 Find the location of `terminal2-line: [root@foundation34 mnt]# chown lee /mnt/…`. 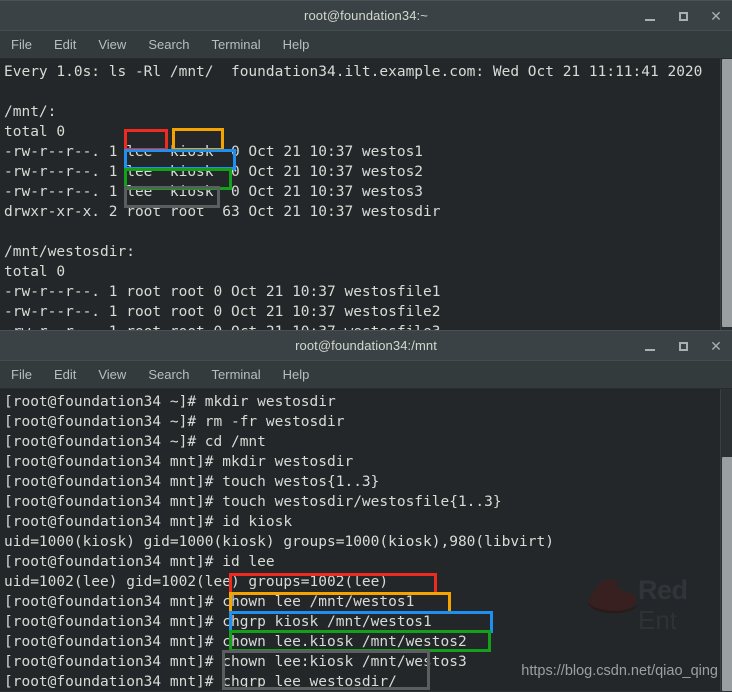

terminal2-line: [root@foundation34 mnt]# chown lee /mnt/… is located at coordinates (209, 602).